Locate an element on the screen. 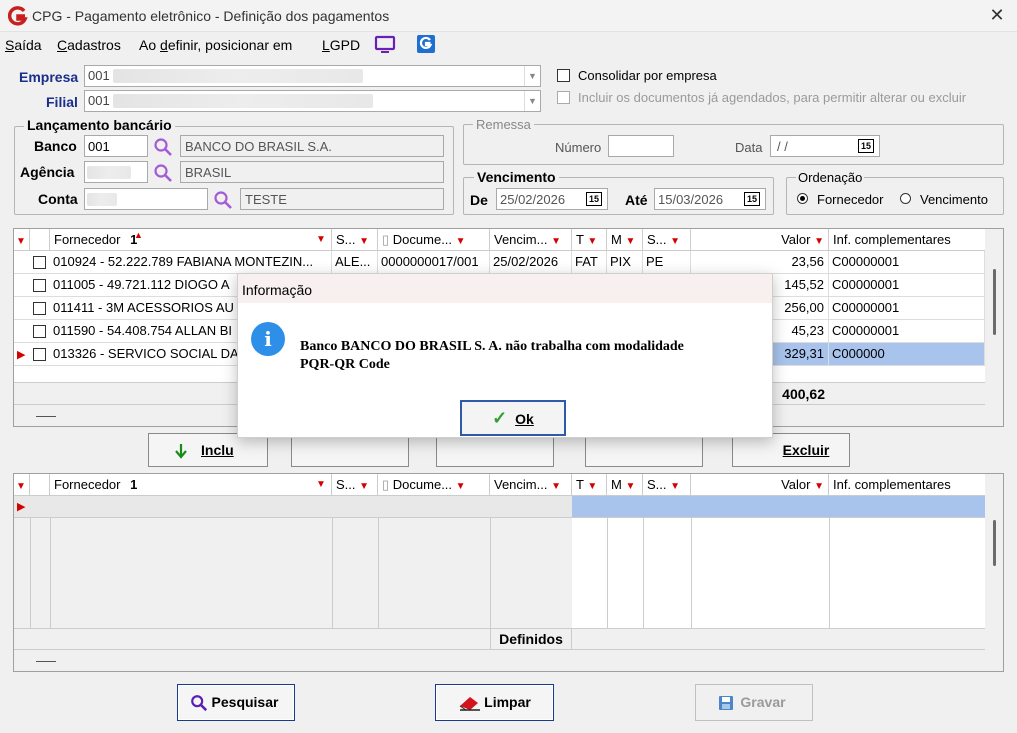  conta-input is located at coordinates (146, 199).